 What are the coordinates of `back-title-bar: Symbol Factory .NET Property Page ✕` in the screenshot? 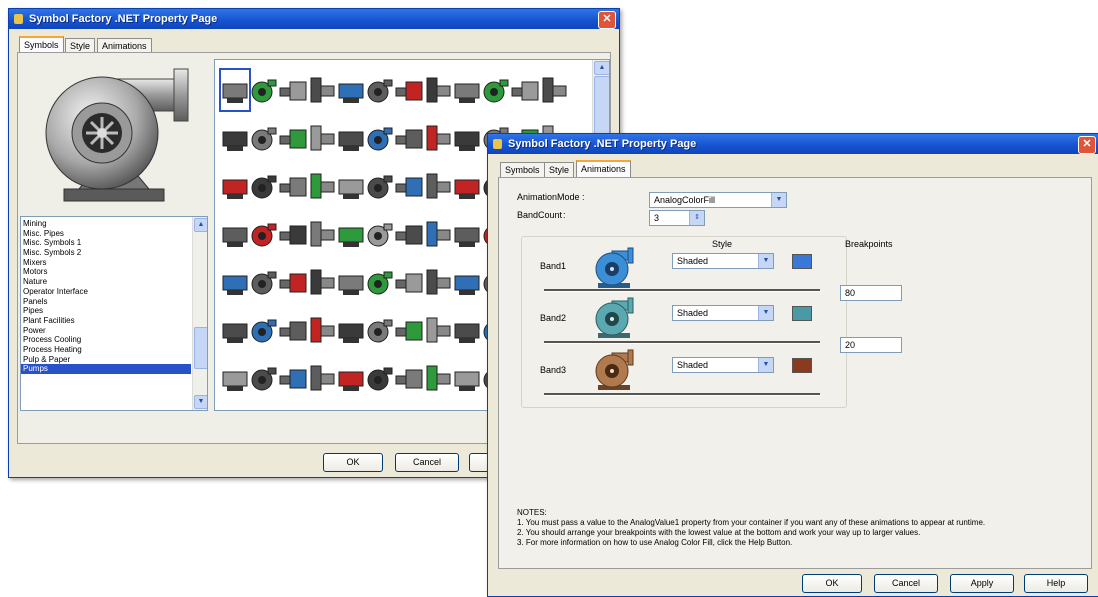 It's located at (314, 19).